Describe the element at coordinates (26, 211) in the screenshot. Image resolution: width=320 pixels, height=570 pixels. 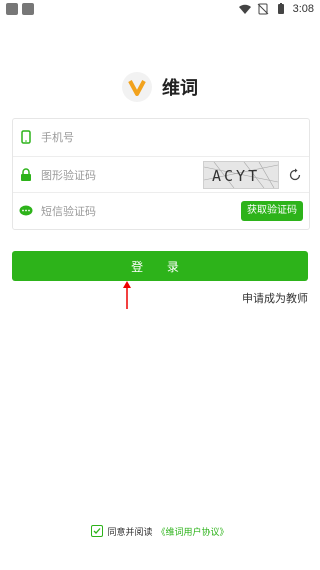
I see `message-icon` at that location.